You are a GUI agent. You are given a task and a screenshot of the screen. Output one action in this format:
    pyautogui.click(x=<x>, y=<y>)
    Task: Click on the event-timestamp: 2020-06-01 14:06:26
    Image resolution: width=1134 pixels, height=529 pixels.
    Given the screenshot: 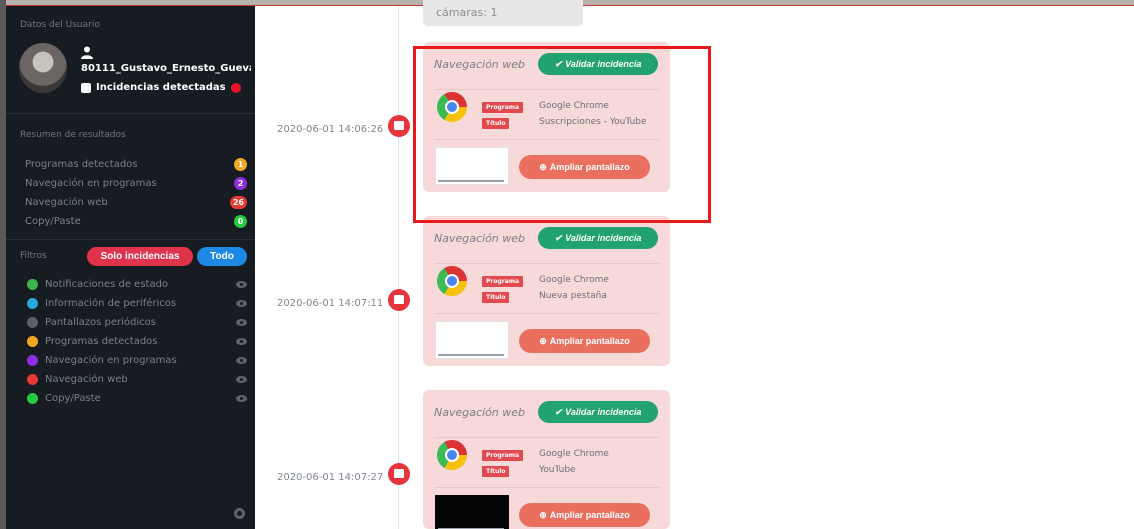 What is the action you would take?
    pyautogui.click(x=330, y=129)
    